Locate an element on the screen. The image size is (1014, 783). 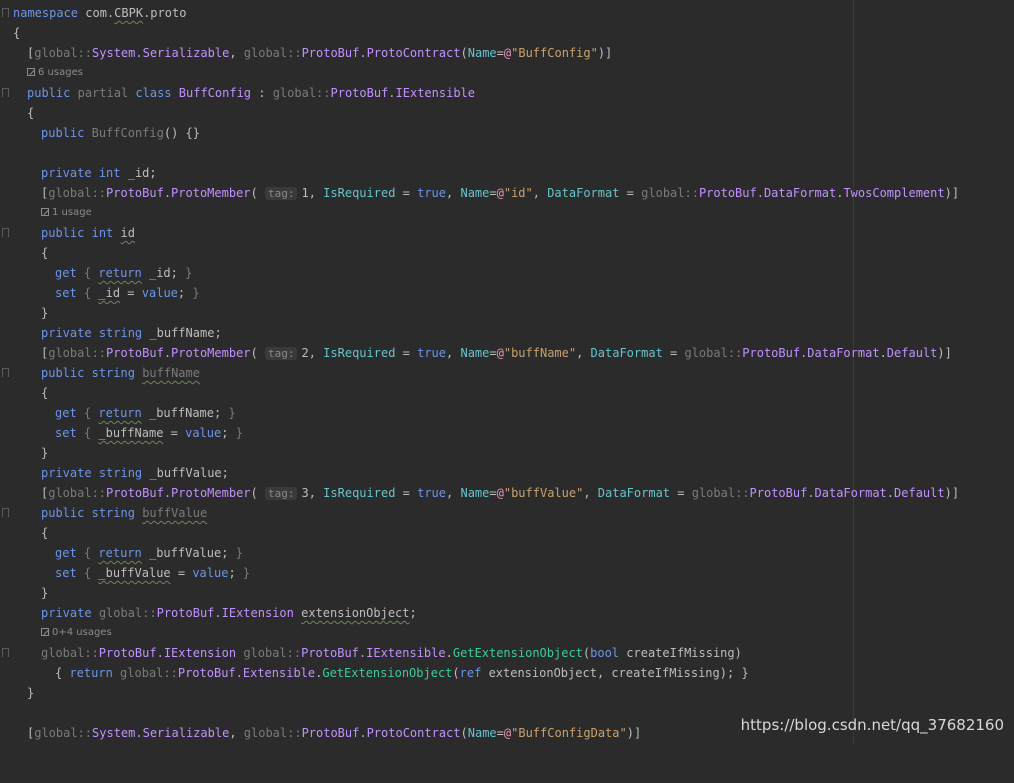
code-line: get { return _id; } is located at coordinates (507, 273).